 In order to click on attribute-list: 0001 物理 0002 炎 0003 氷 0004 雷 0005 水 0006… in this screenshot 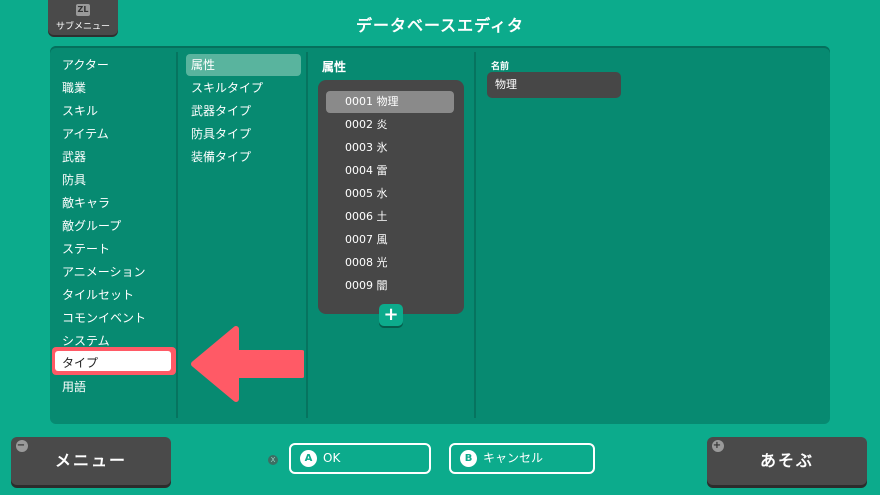, I will do `click(391, 197)`.